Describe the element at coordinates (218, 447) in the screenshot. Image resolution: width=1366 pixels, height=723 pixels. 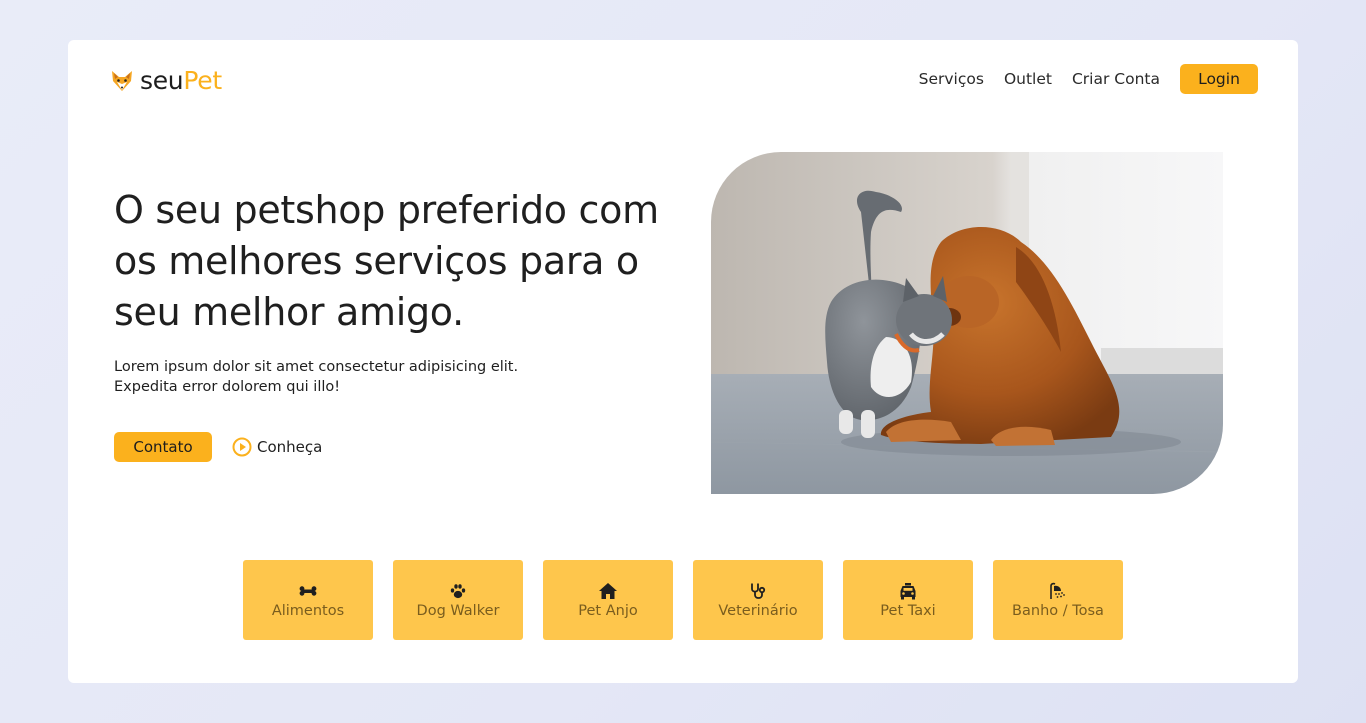
I see `hero-actions: Contato Conheça` at that location.